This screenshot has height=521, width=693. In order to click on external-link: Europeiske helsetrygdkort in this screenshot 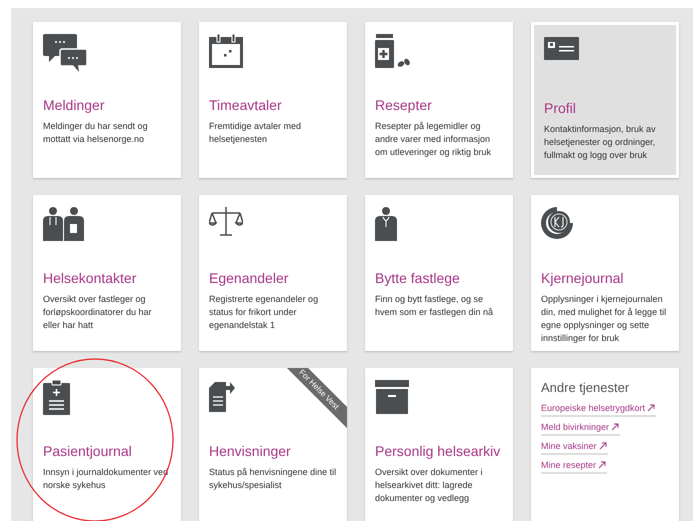, I will do `click(598, 409)`.